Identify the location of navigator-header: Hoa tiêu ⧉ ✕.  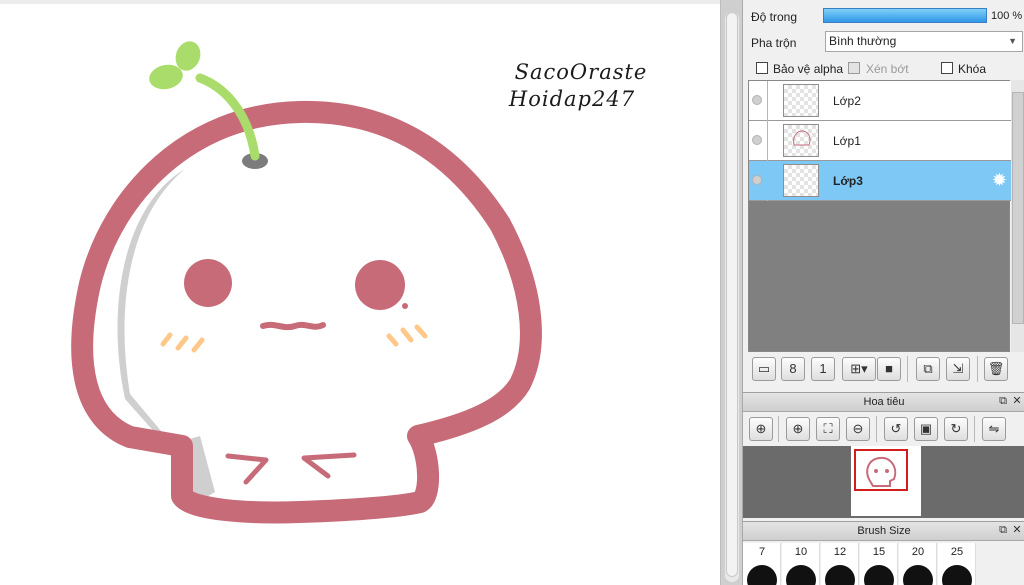
(883, 402).